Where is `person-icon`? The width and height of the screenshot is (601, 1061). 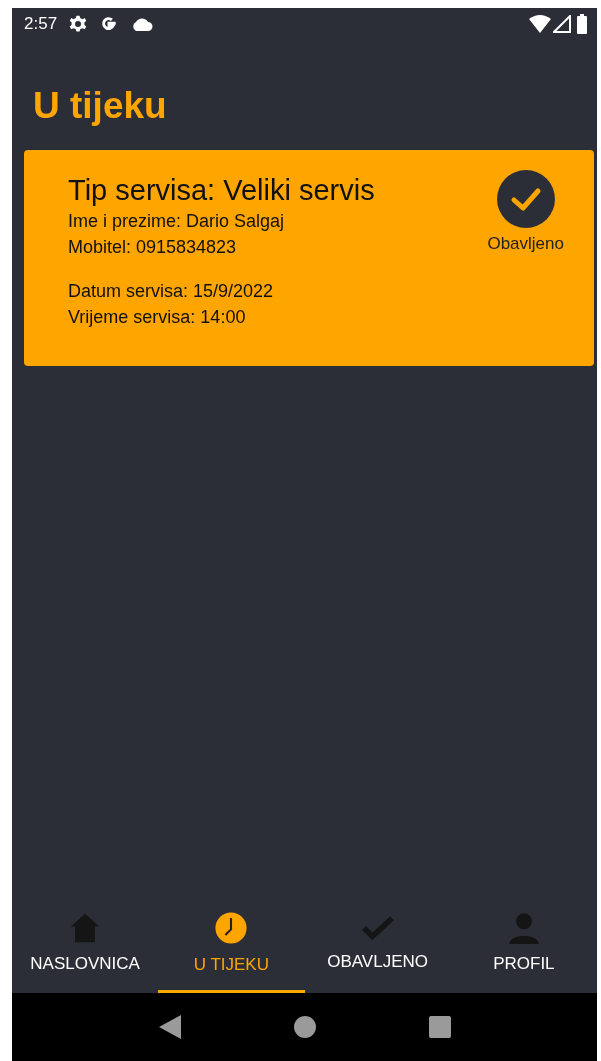
person-icon is located at coordinates (523, 927).